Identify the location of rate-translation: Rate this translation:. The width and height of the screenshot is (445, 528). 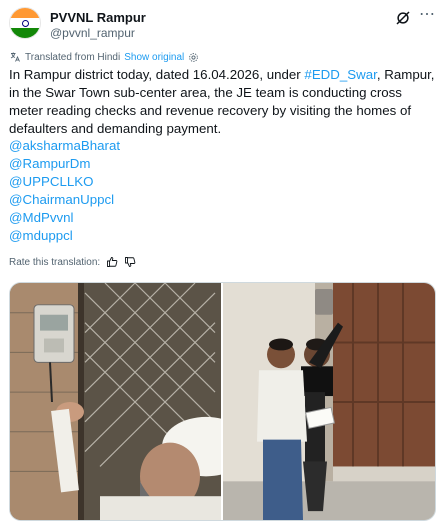
(72, 262).